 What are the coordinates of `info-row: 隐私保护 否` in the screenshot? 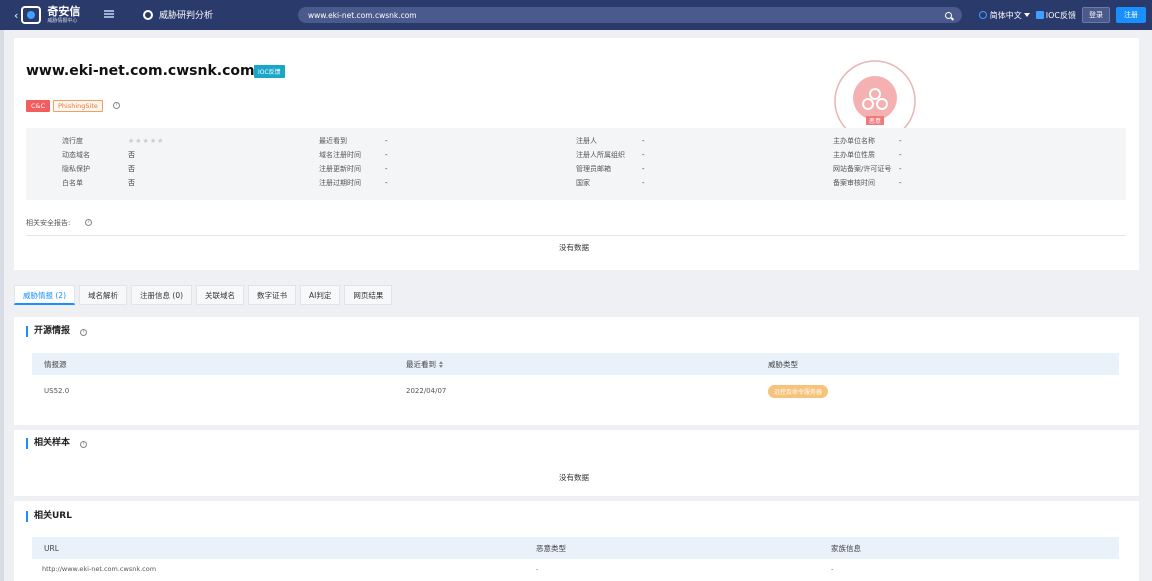 It's located at (190, 169).